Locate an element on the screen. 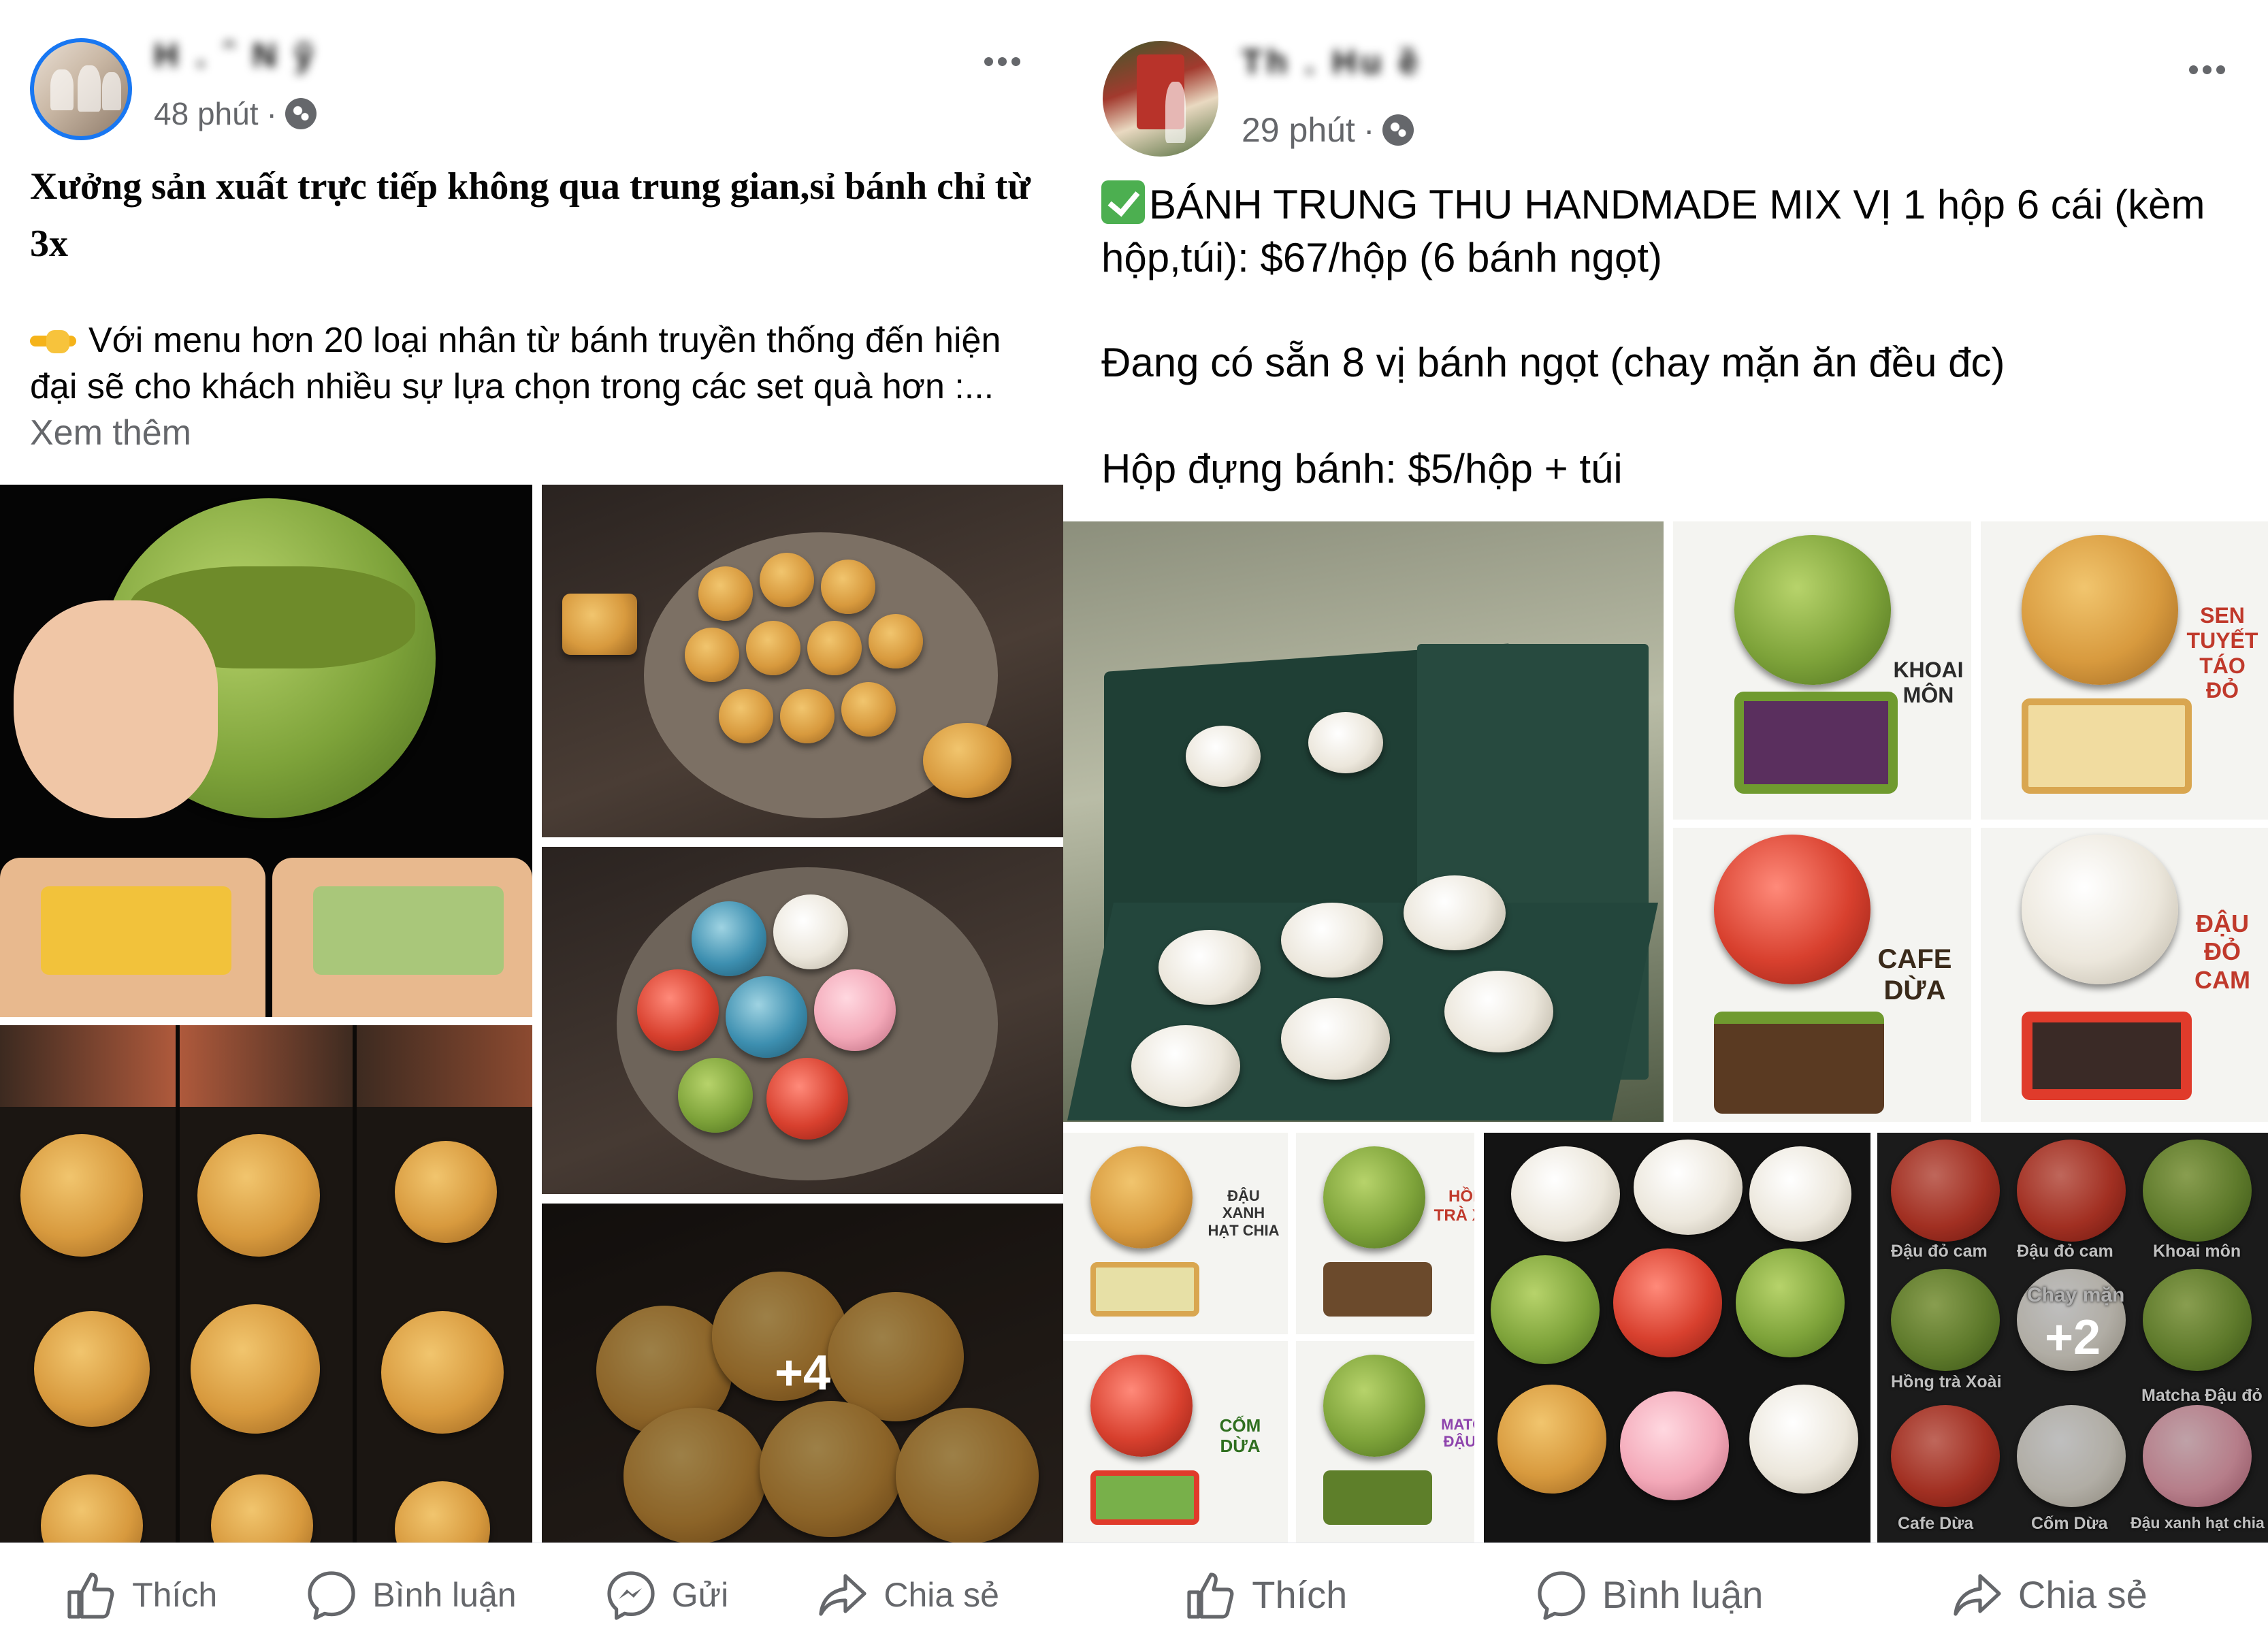  photo-flavor-dau-do-cam: ĐẬU ĐỎ CAM is located at coordinates (2124, 975).